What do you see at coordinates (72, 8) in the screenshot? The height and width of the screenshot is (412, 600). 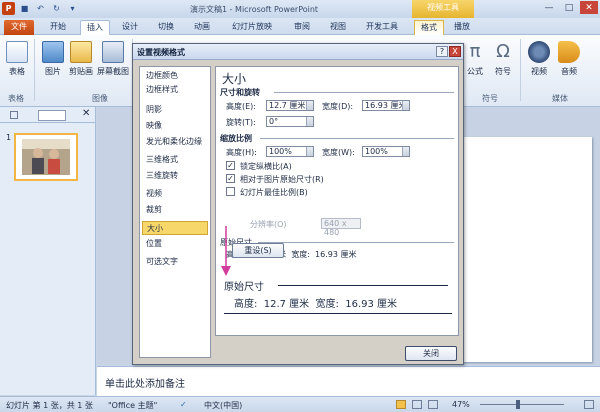 I see `customize-qat-icon: ▾` at bounding box center [72, 8].